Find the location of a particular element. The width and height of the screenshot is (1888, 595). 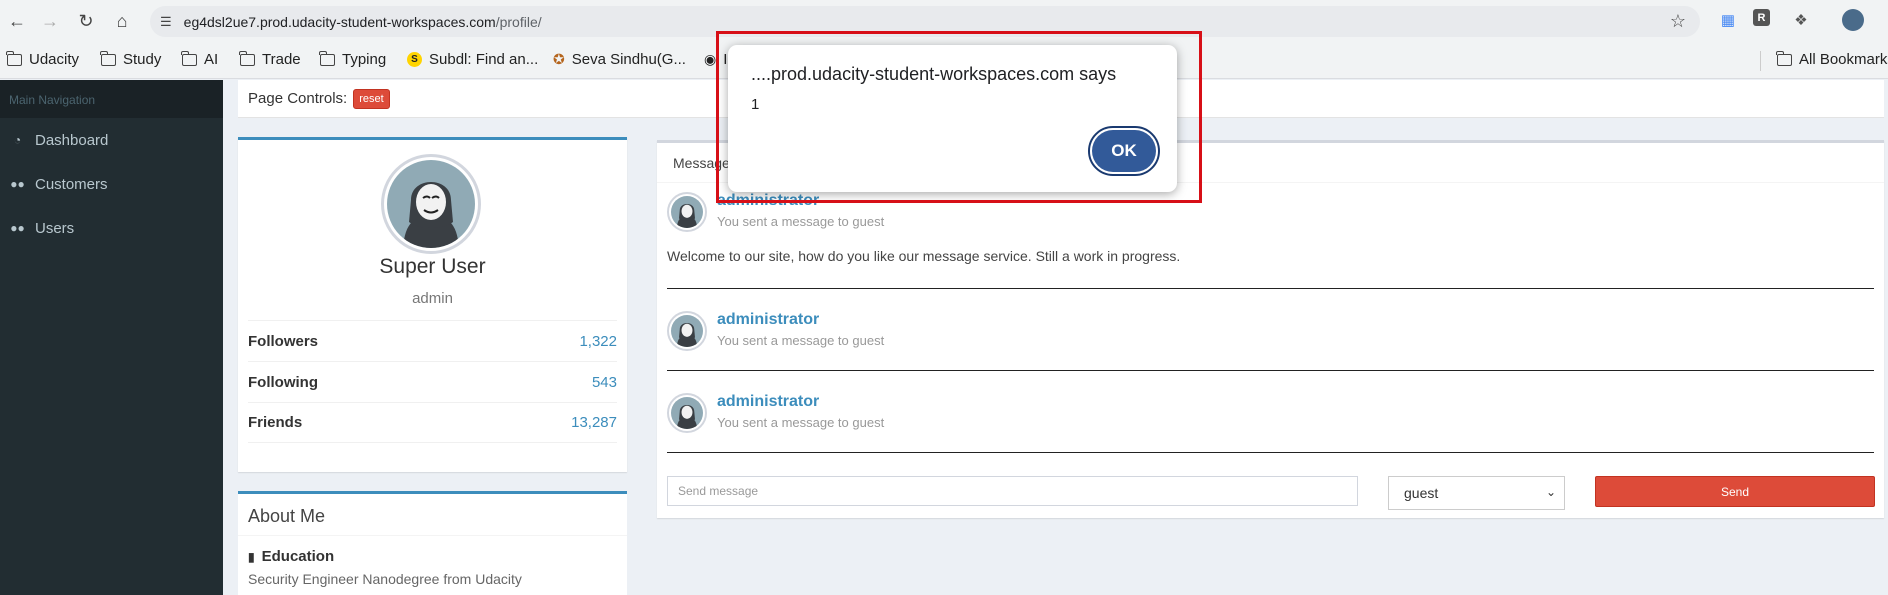

bookmarks-divider is located at coordinates (1760, 61).